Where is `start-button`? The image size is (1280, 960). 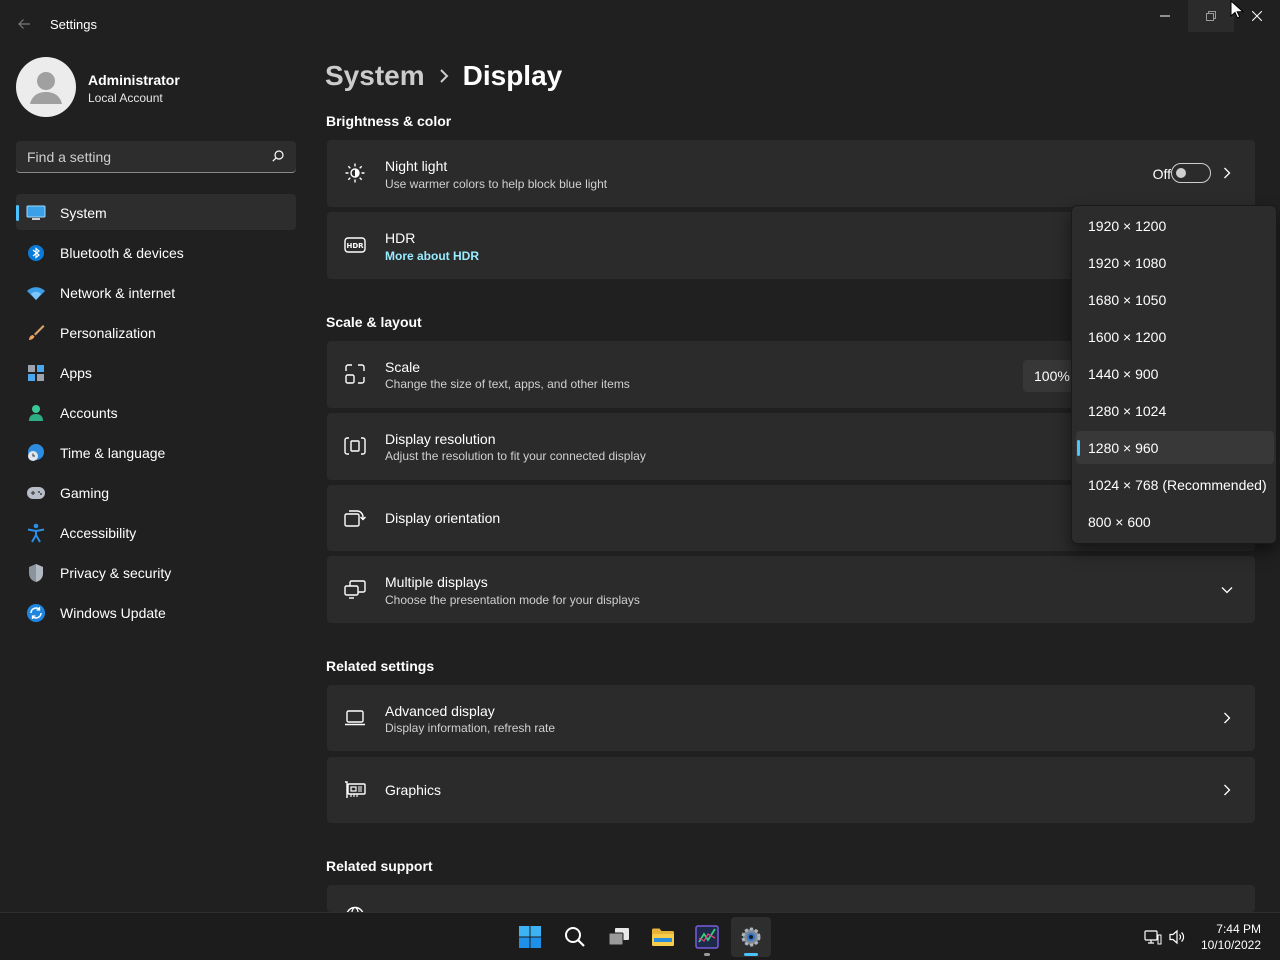
start-button is located at coordinates (530, 937).